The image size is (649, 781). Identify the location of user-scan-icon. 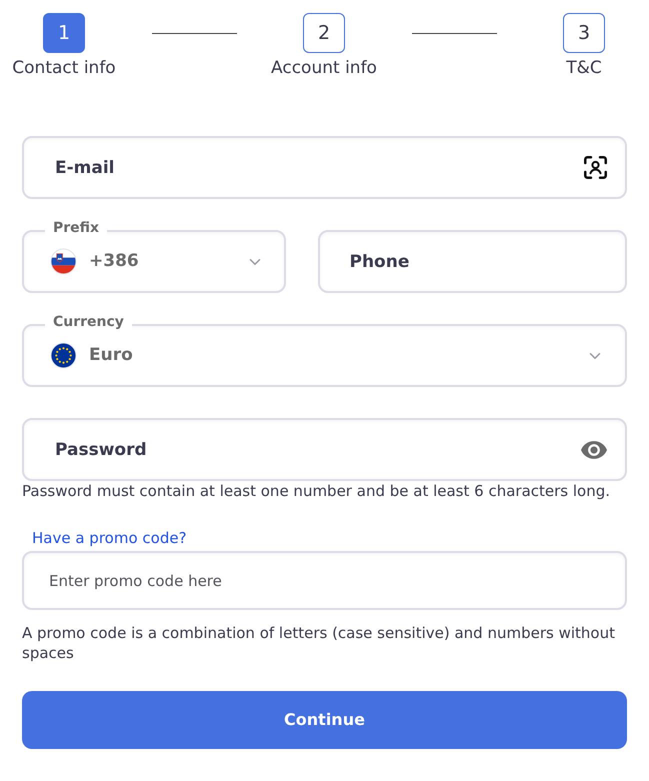
(595, 167).